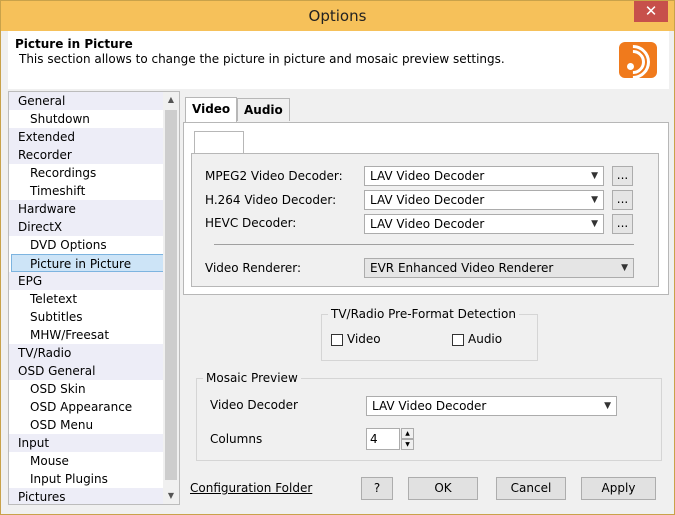 Image resolution: width=675 pixels, height=515 pixels. I want to click on scroll-up-icon: ▲, so click(171, 100).